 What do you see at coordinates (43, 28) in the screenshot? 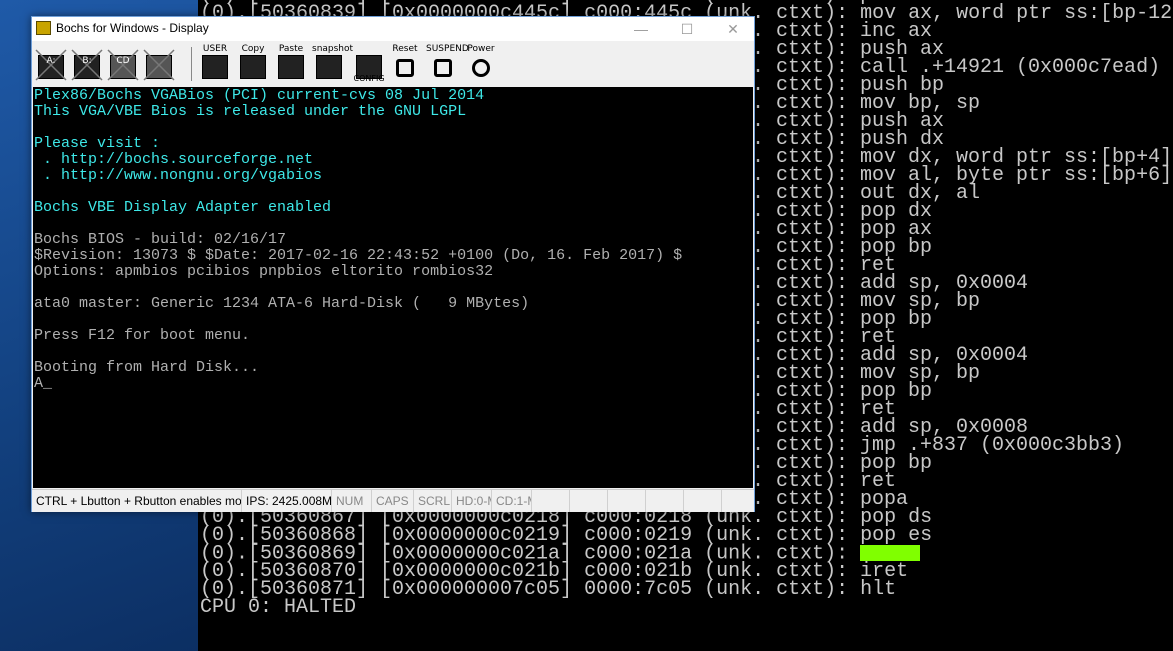
I see `bochs-app-icon` at bounding box center [43, 28].